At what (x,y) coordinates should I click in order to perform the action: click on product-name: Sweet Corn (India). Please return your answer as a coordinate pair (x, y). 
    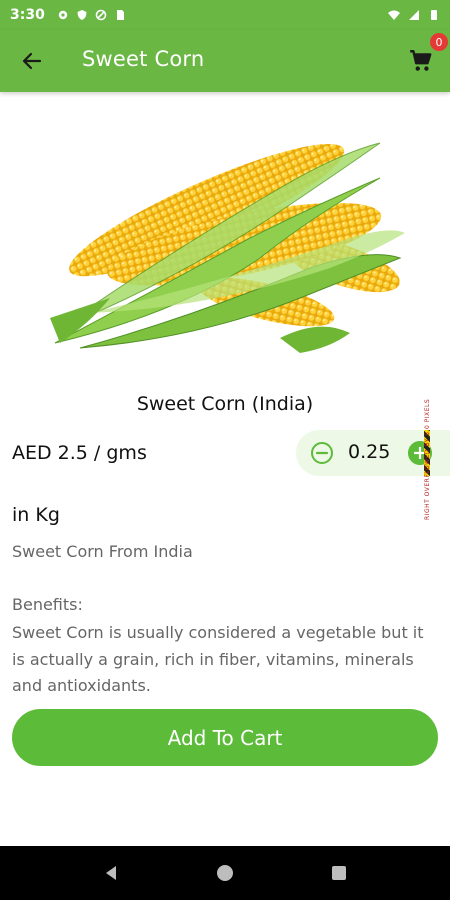
    Looking at the image, I should click on (225, 404).